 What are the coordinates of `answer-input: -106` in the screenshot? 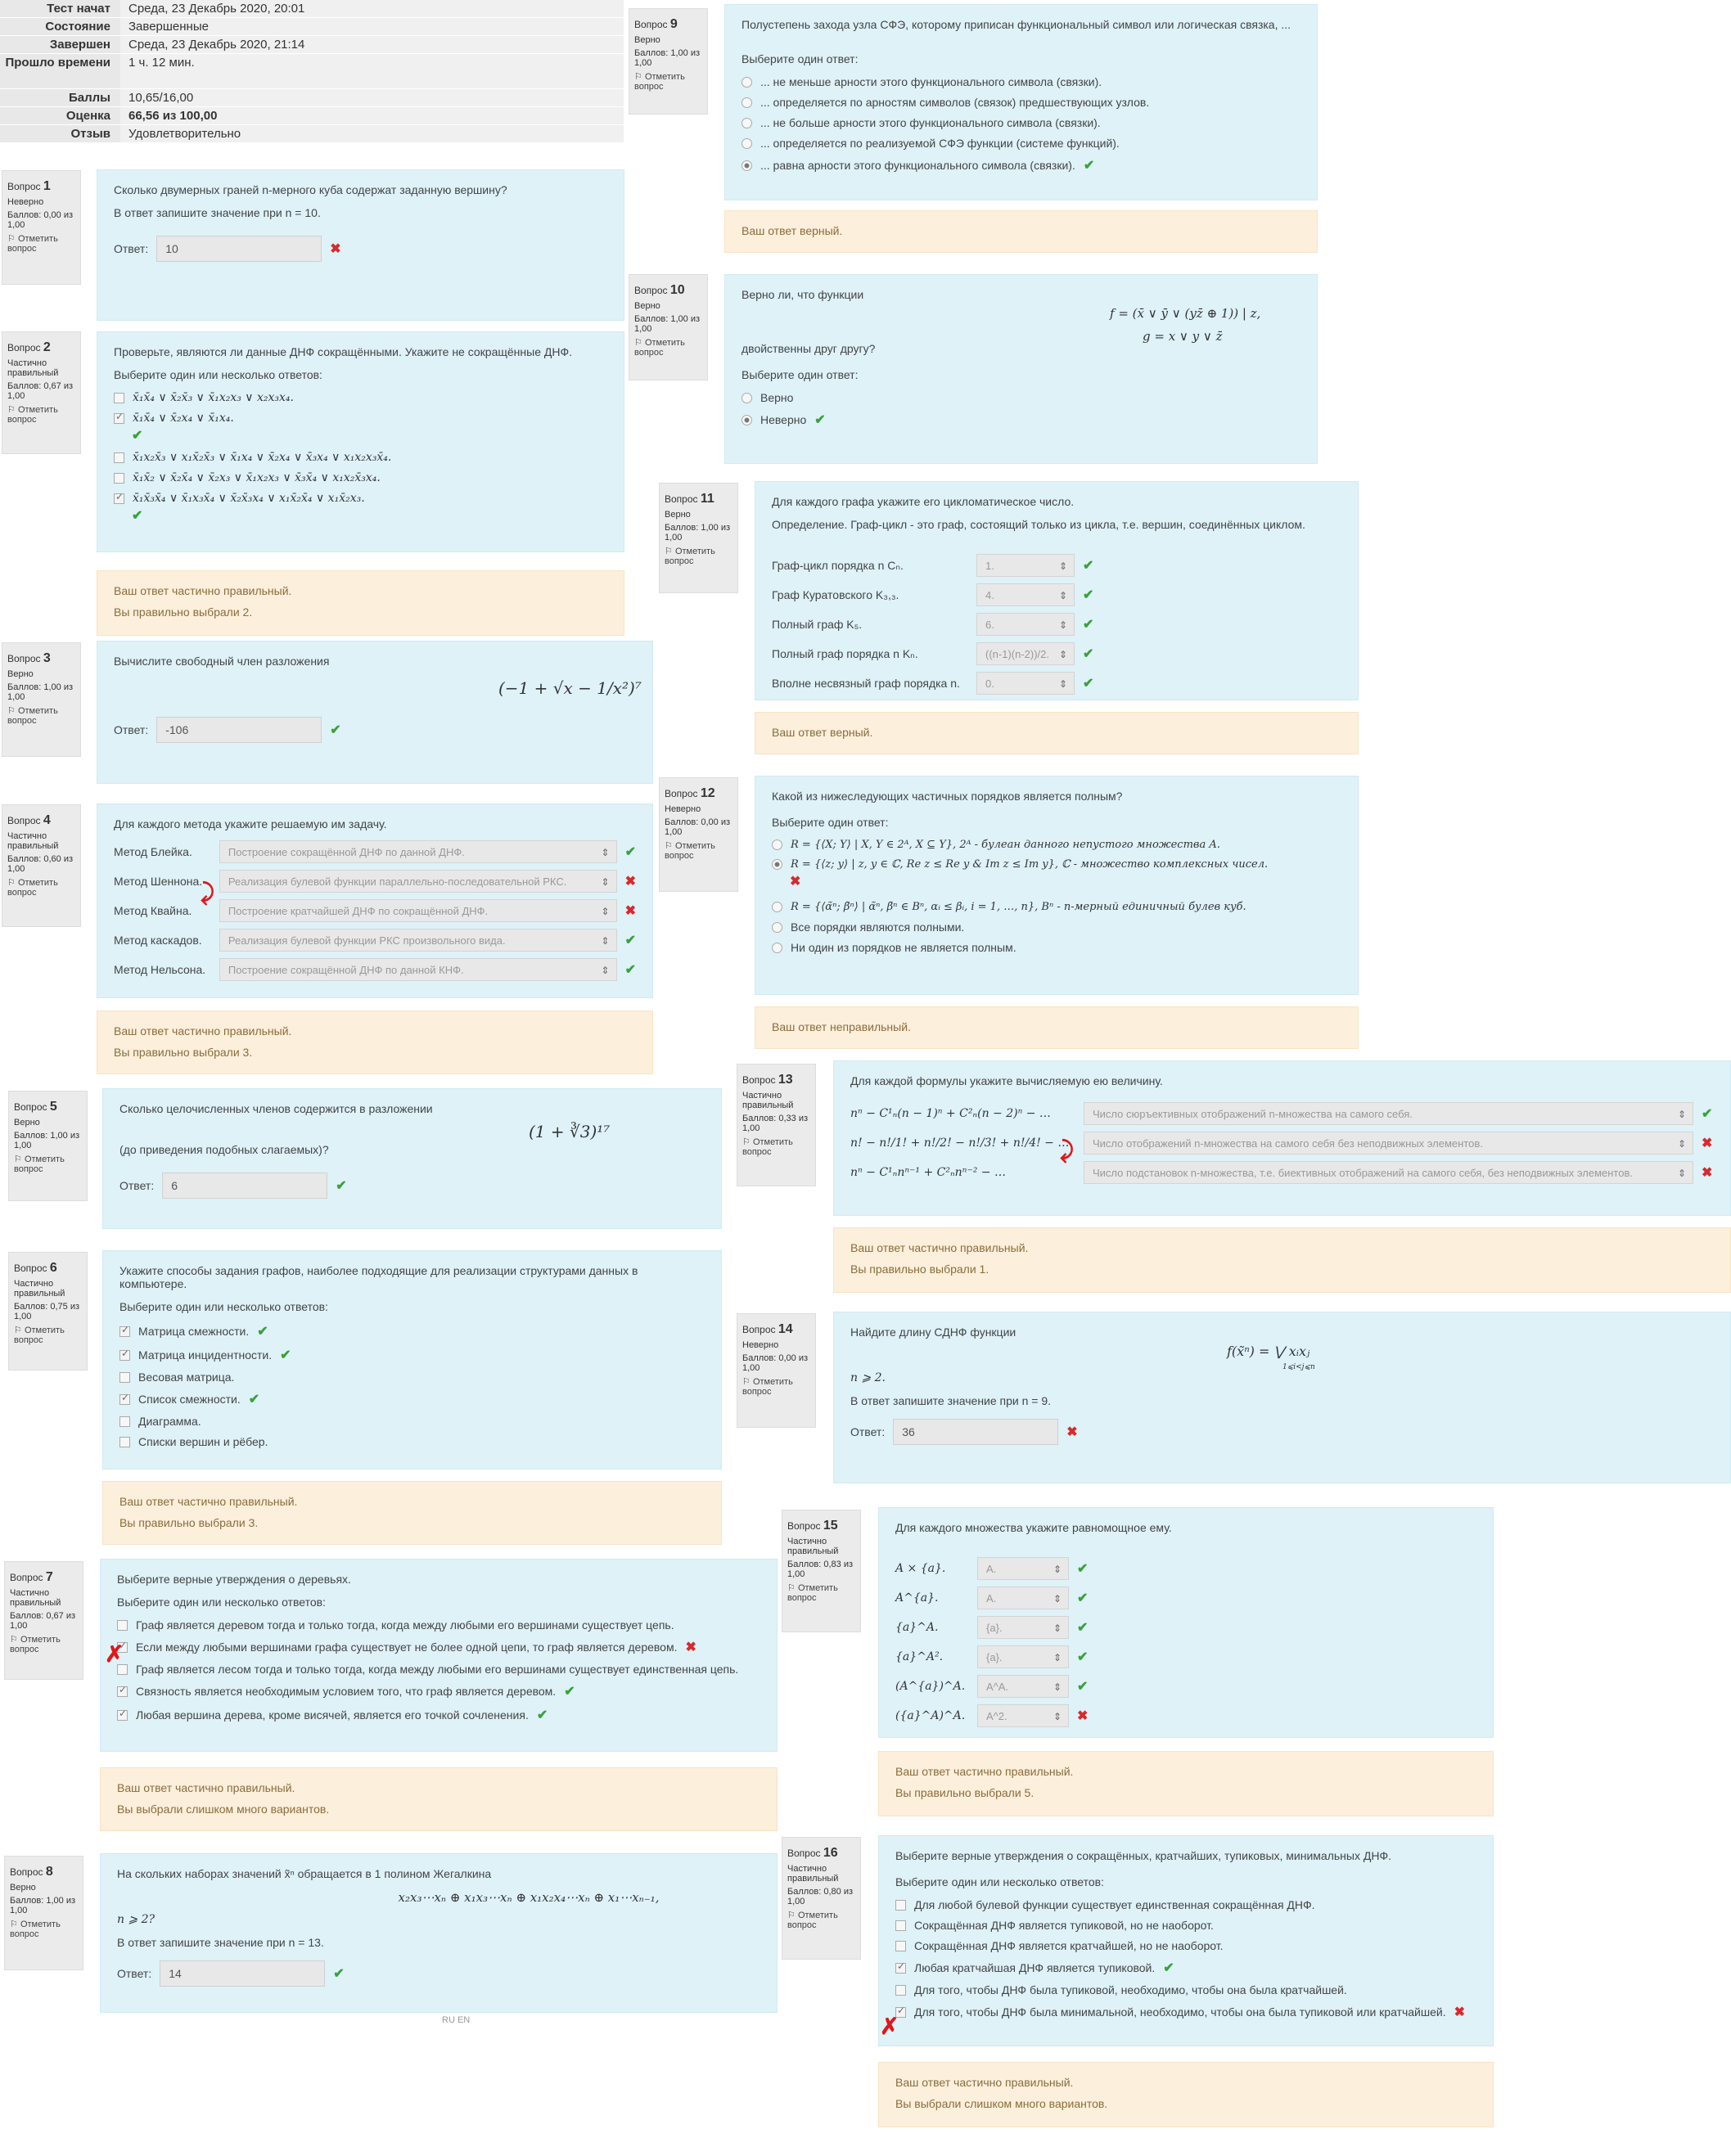 It's located at (239, 730).